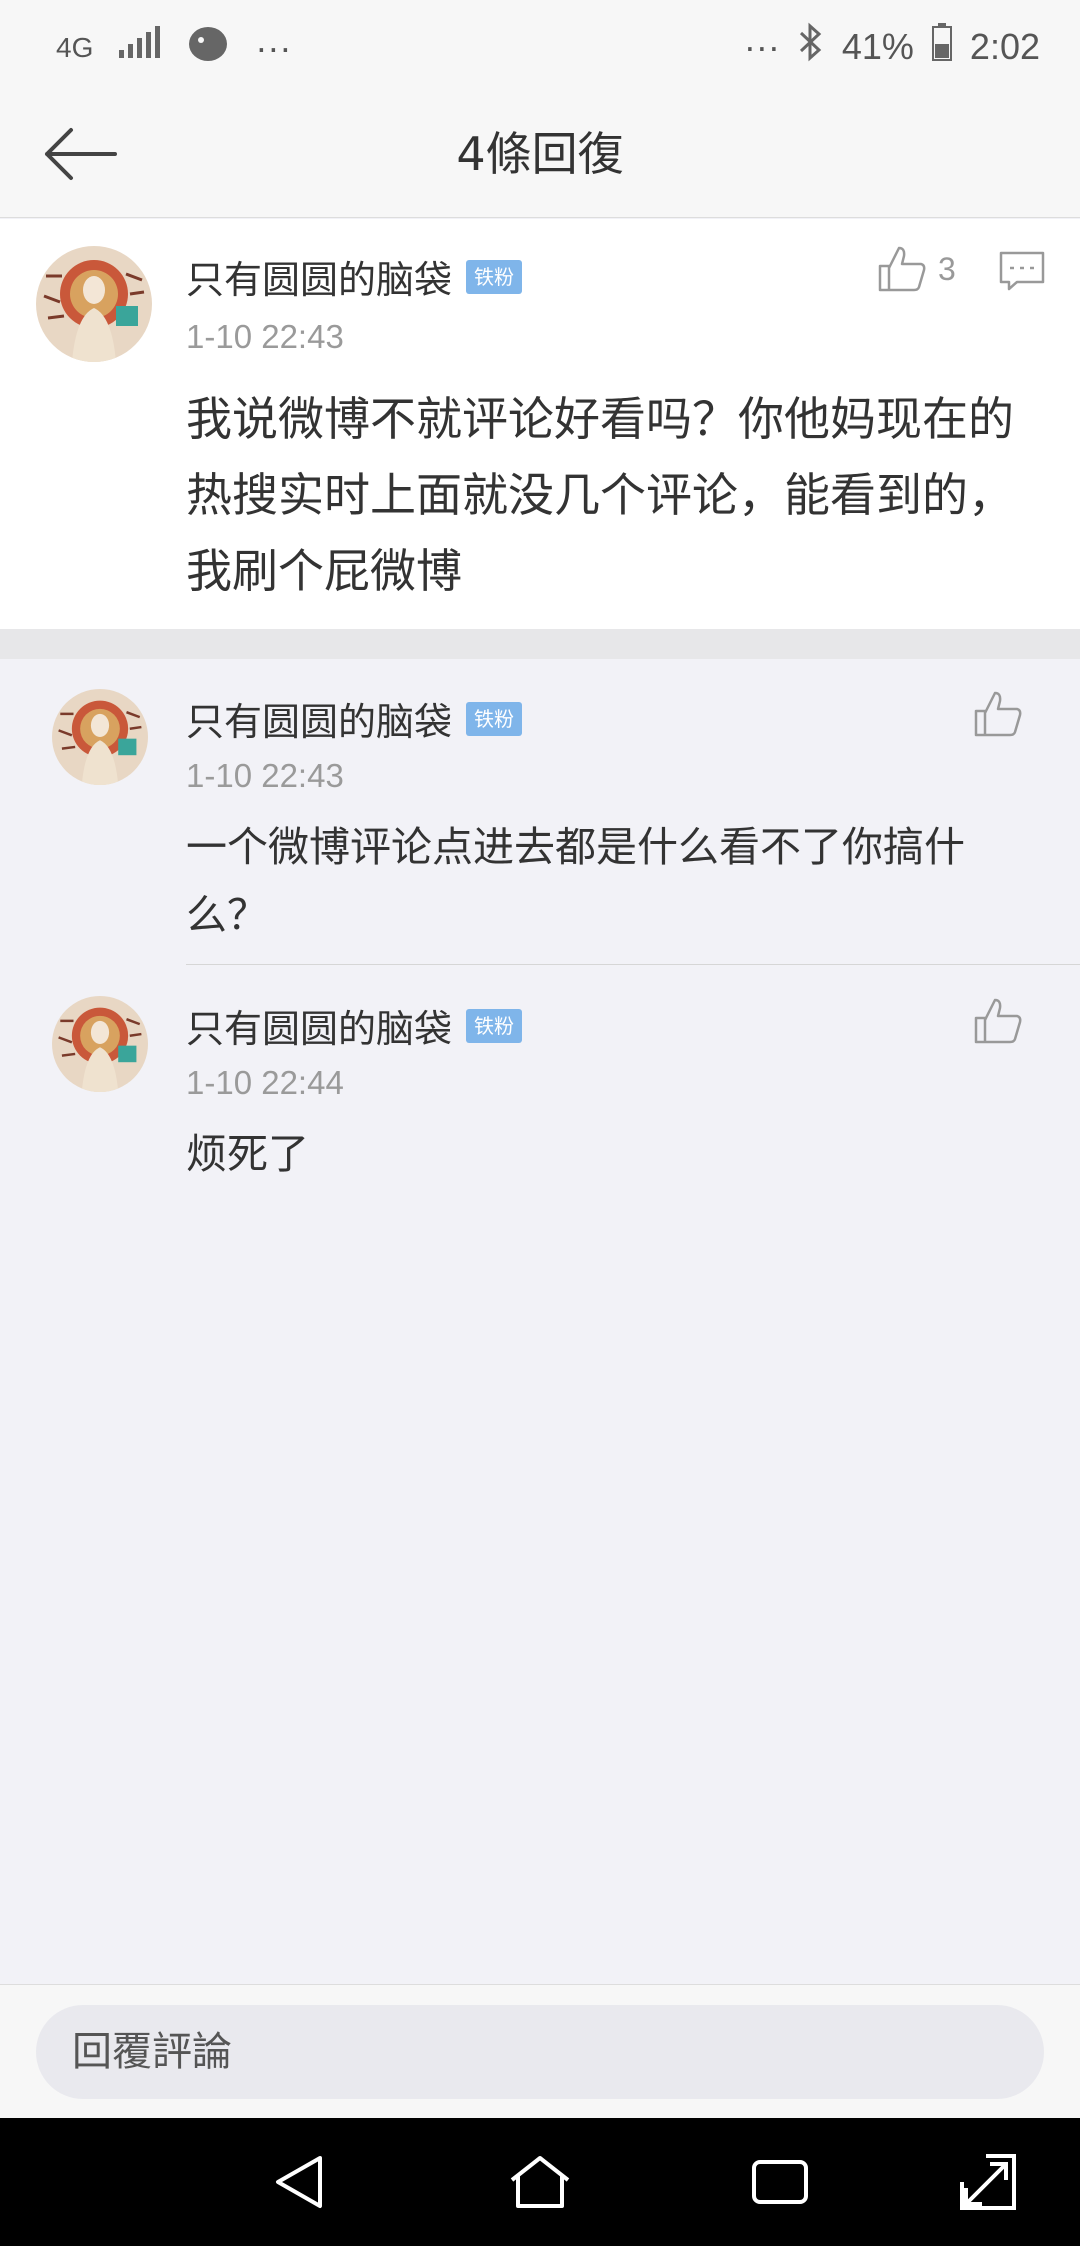 This screenshot has height=2246, width=1080. What do you see at coordinates (139, 47) in the screenshot?
I see `signal-icon` at bounding box center [139, 47].